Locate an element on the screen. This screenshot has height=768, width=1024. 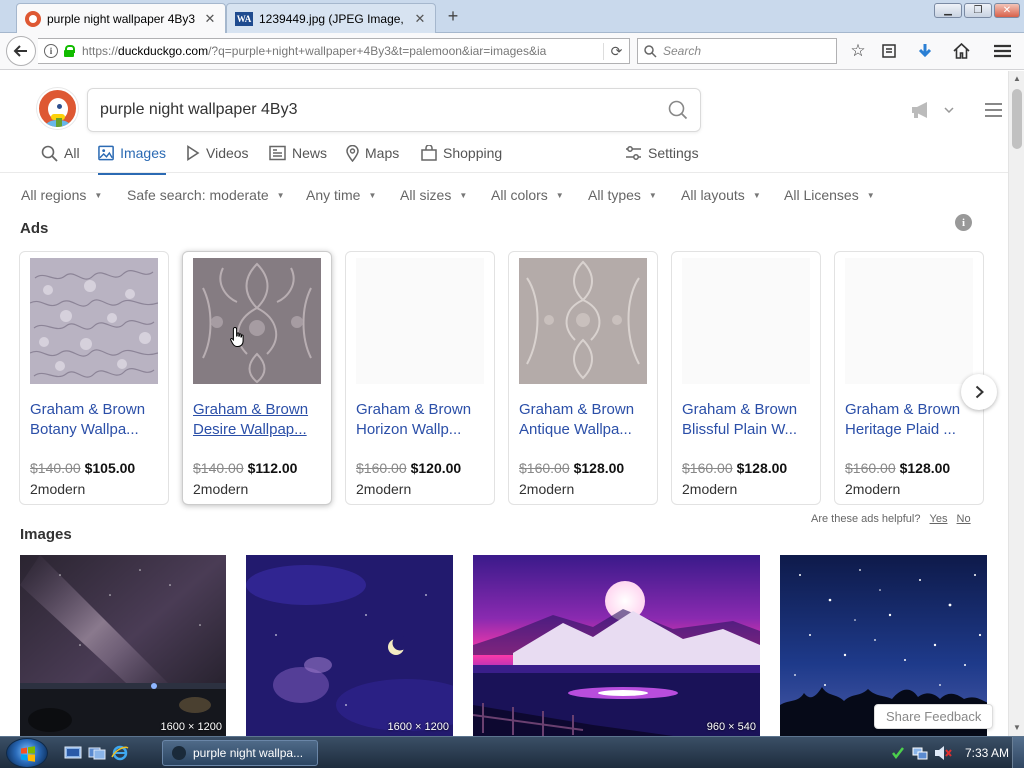
next-ads-button is located at coordinates (979, 392).